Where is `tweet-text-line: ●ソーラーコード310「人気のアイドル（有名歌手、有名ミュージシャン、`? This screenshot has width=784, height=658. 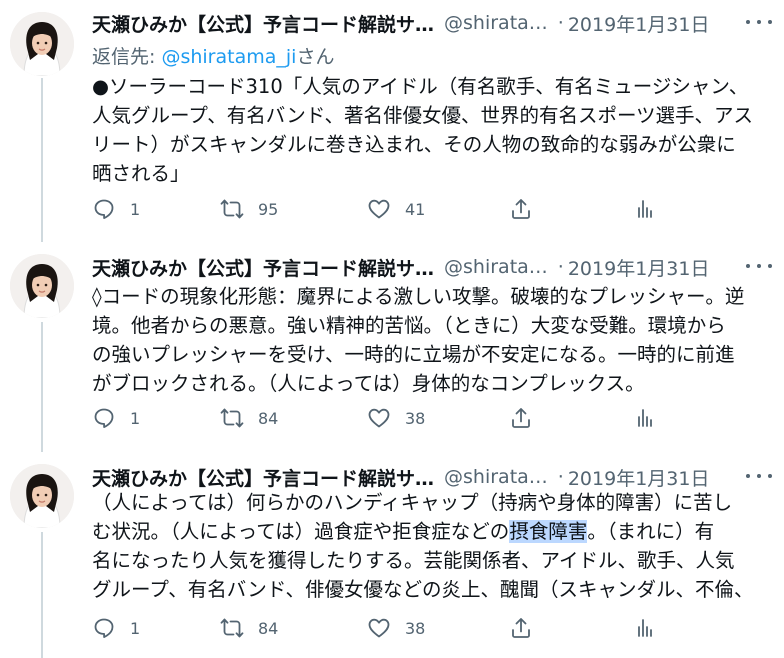
tweet-text-line: ●ソーラーコード310「人気のアイドル（有名歌手、有名ミュージシャン、 is located at coordinates (420, 86).